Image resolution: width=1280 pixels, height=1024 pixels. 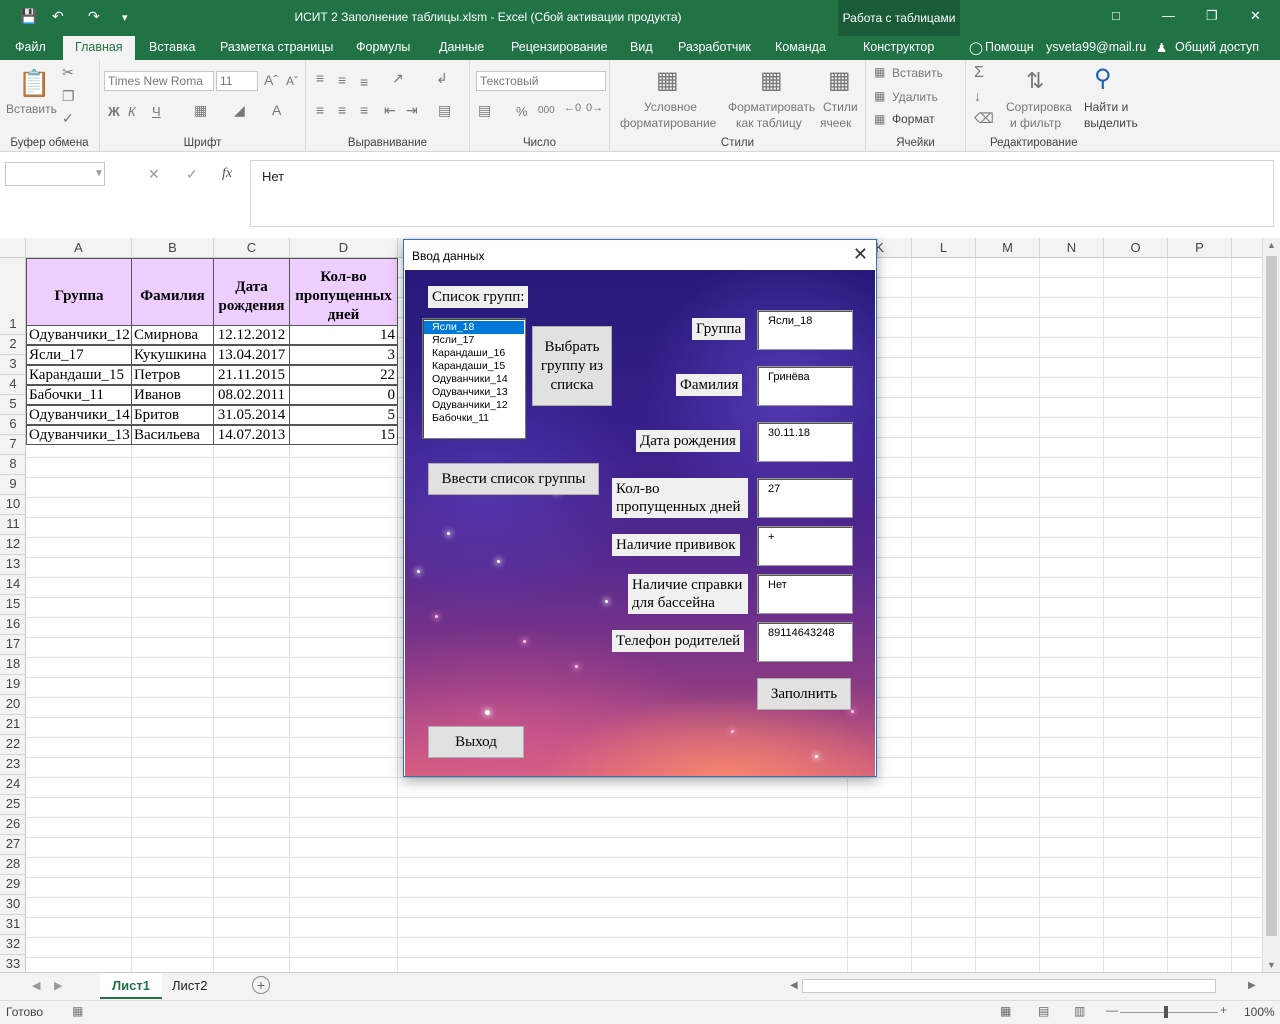 What do you see at coordinates (364, 82) in the screenshot?
I see `align-bottom-icon: ≡` at bounding box center [364, 82].